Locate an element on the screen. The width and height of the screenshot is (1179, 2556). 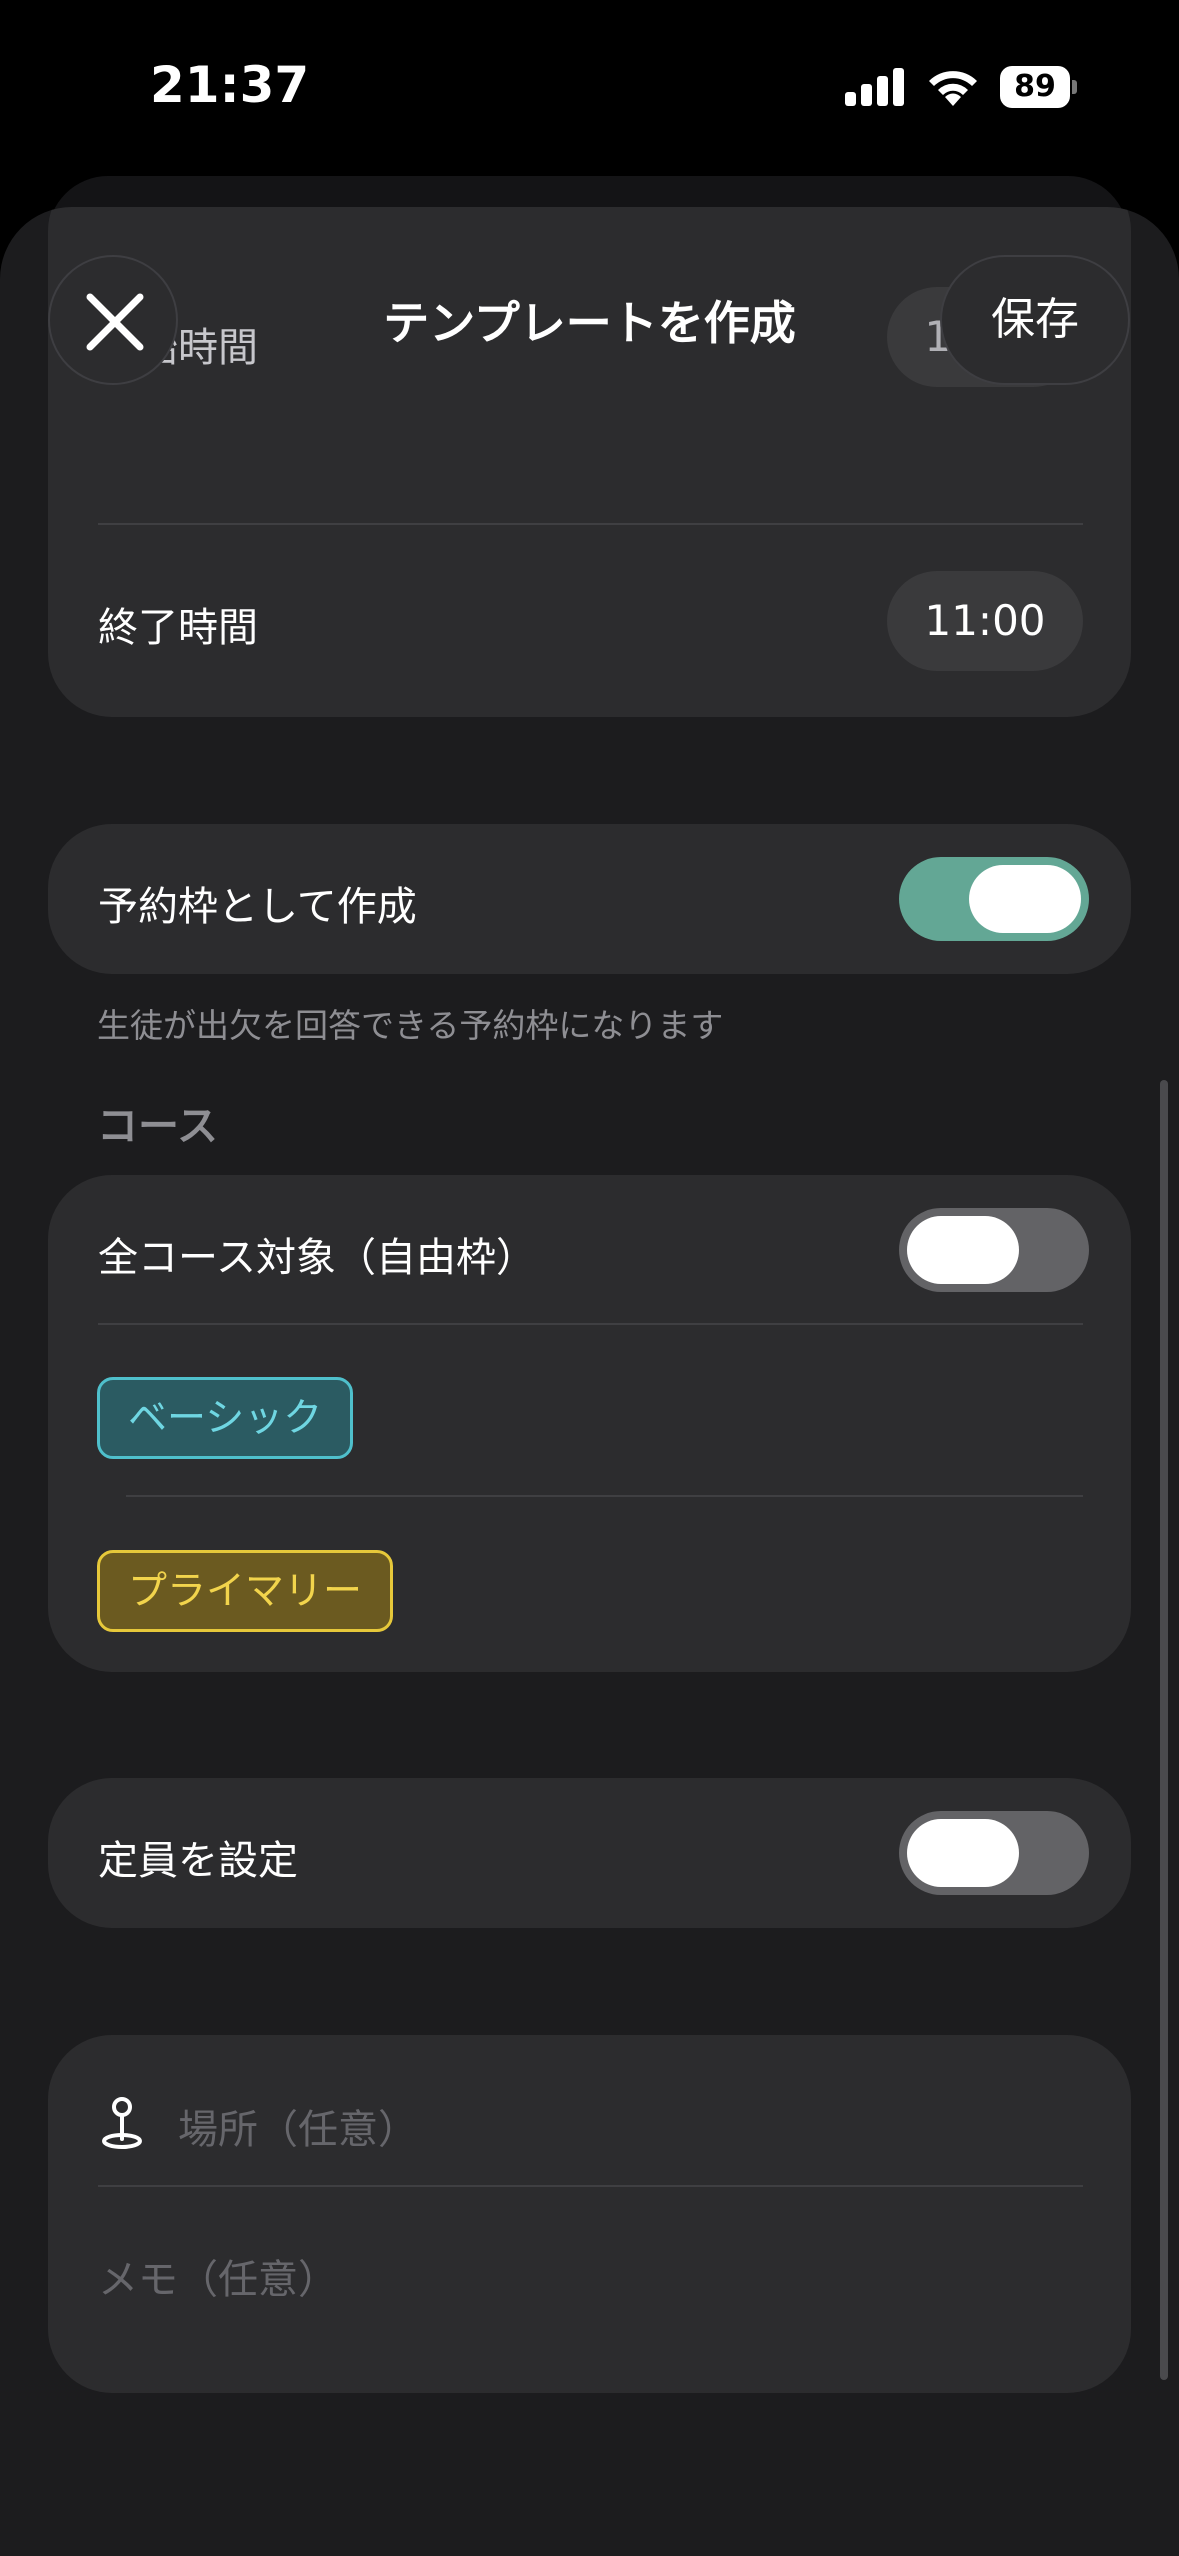
capacity-toggle is located at coordinates (994, 1853).